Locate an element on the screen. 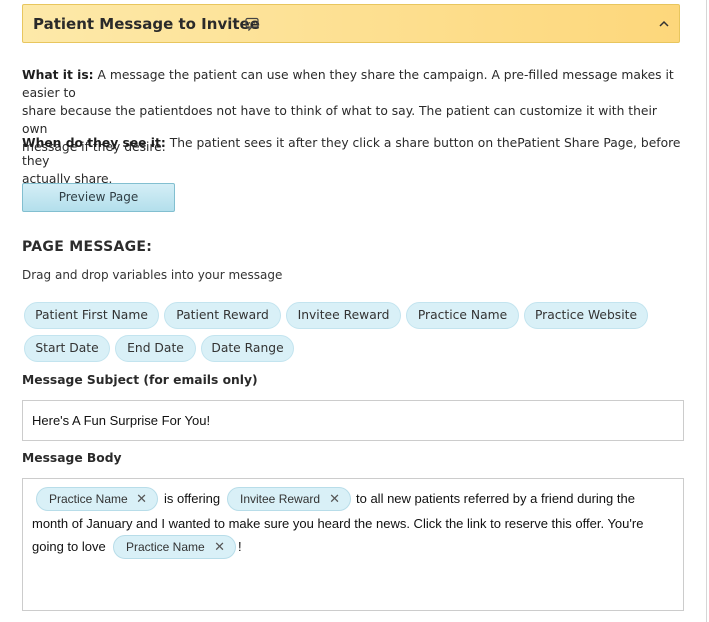 Image resolution: width=709 pixels, height=622 pixels. when-label: When do they see it: is located at coordinates (94, 143).